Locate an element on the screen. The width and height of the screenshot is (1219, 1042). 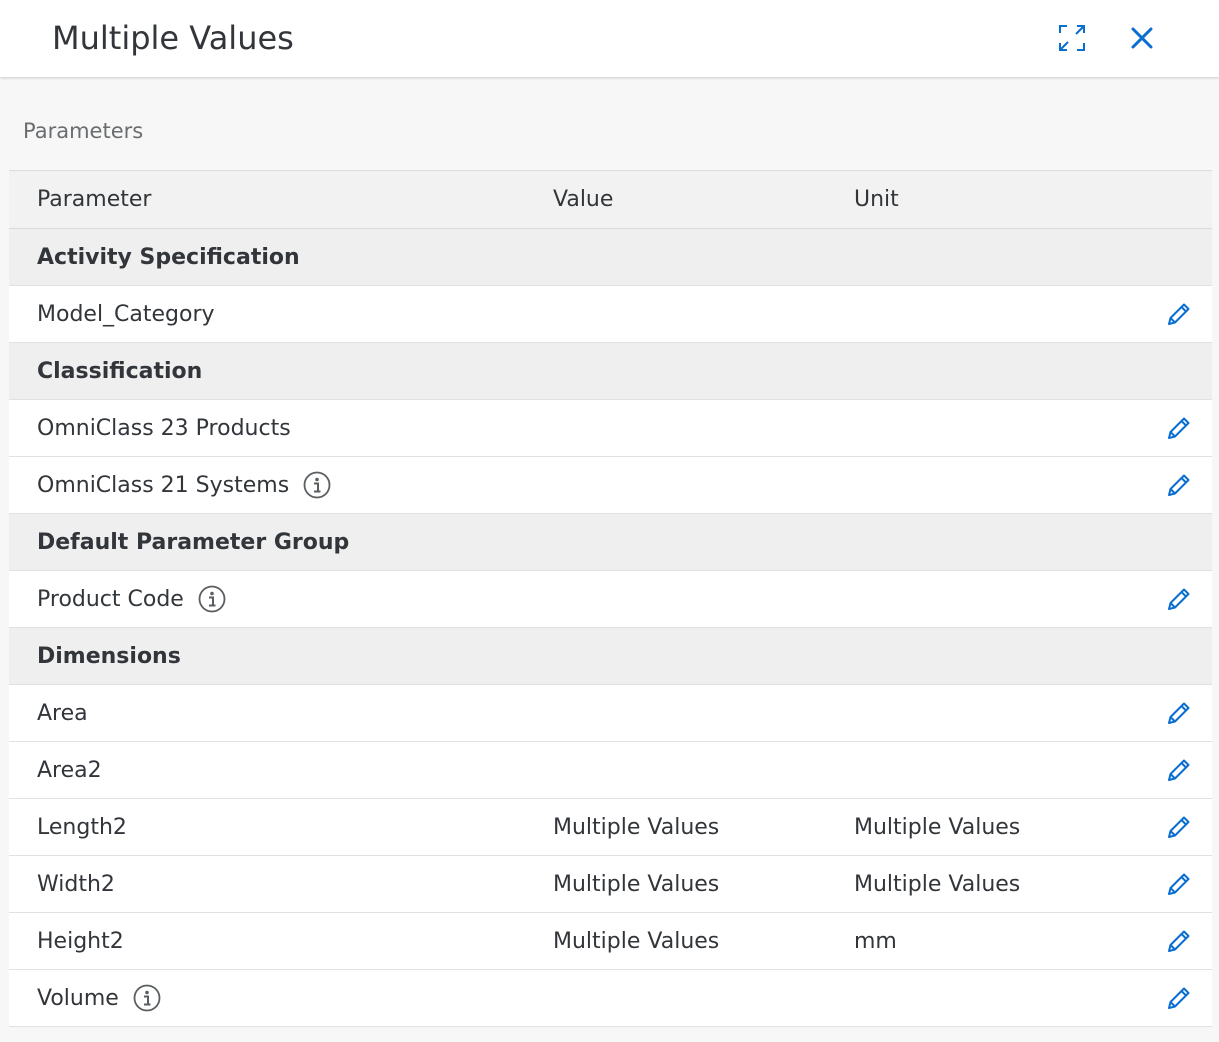
parameter-name: Width2 is located at coordinates (76, 884).